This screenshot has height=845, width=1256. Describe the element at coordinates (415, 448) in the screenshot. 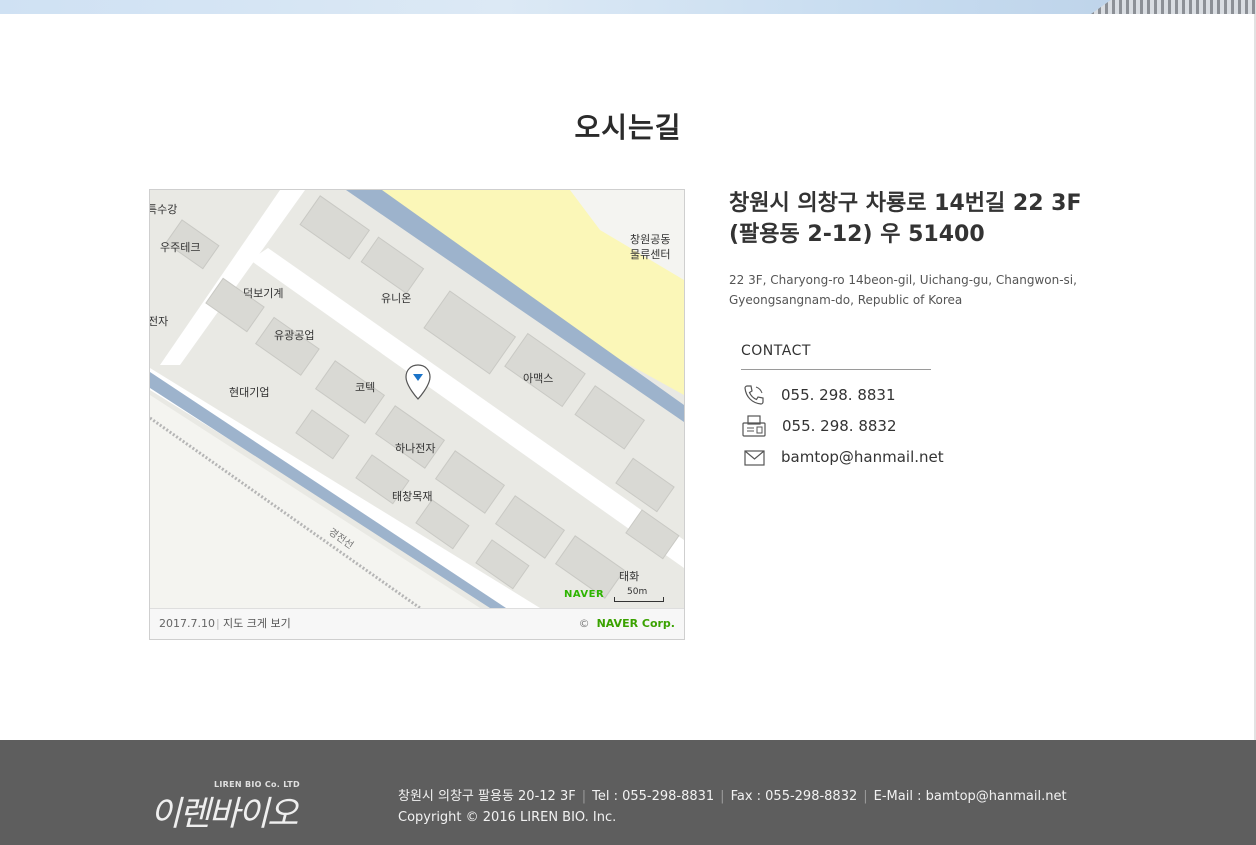

I see `map-place-label: 하나전자` at that location.